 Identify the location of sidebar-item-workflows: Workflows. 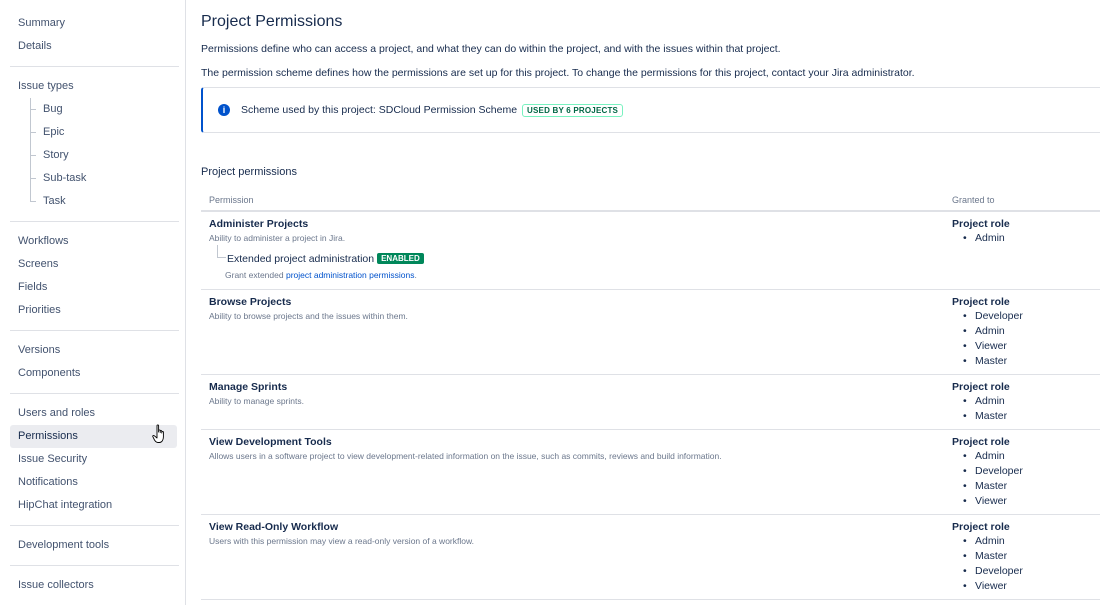
(93, 241).